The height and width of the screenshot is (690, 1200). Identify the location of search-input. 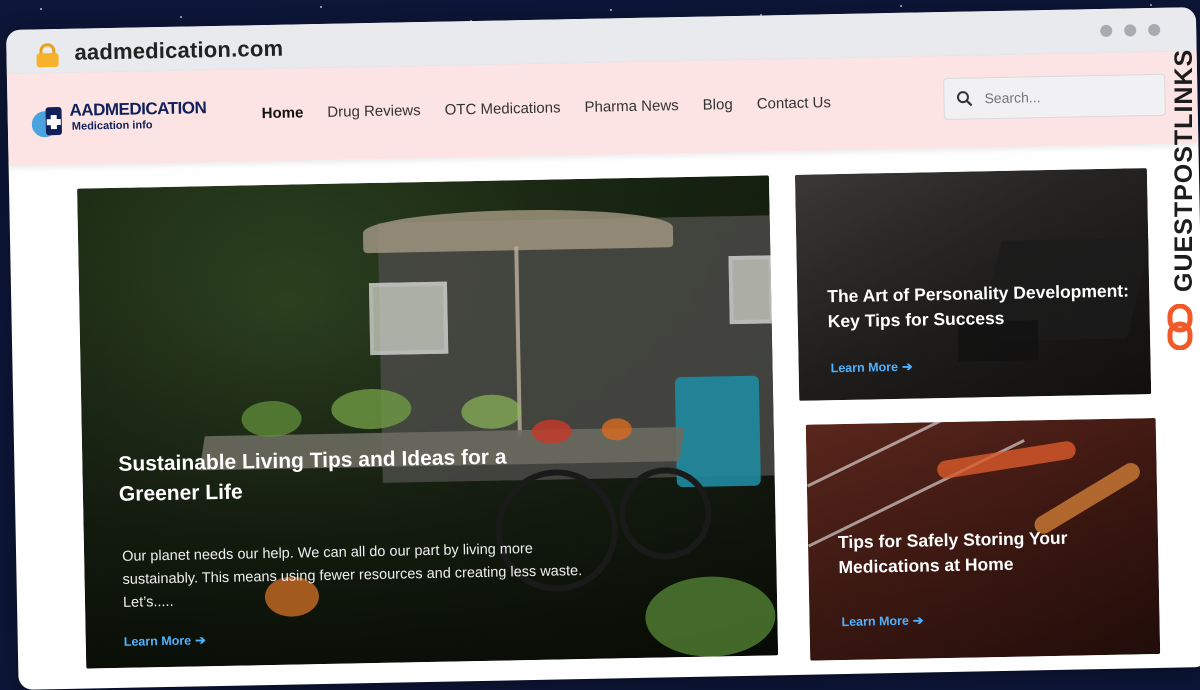
(1064, 97).